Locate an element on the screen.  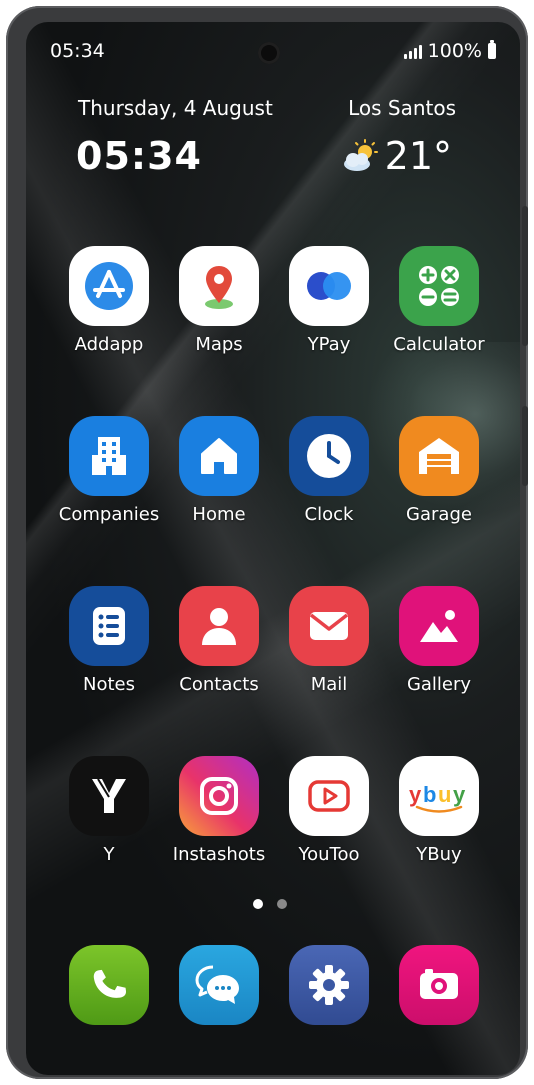
app-label: Notes is located at coordinates (109, 684).